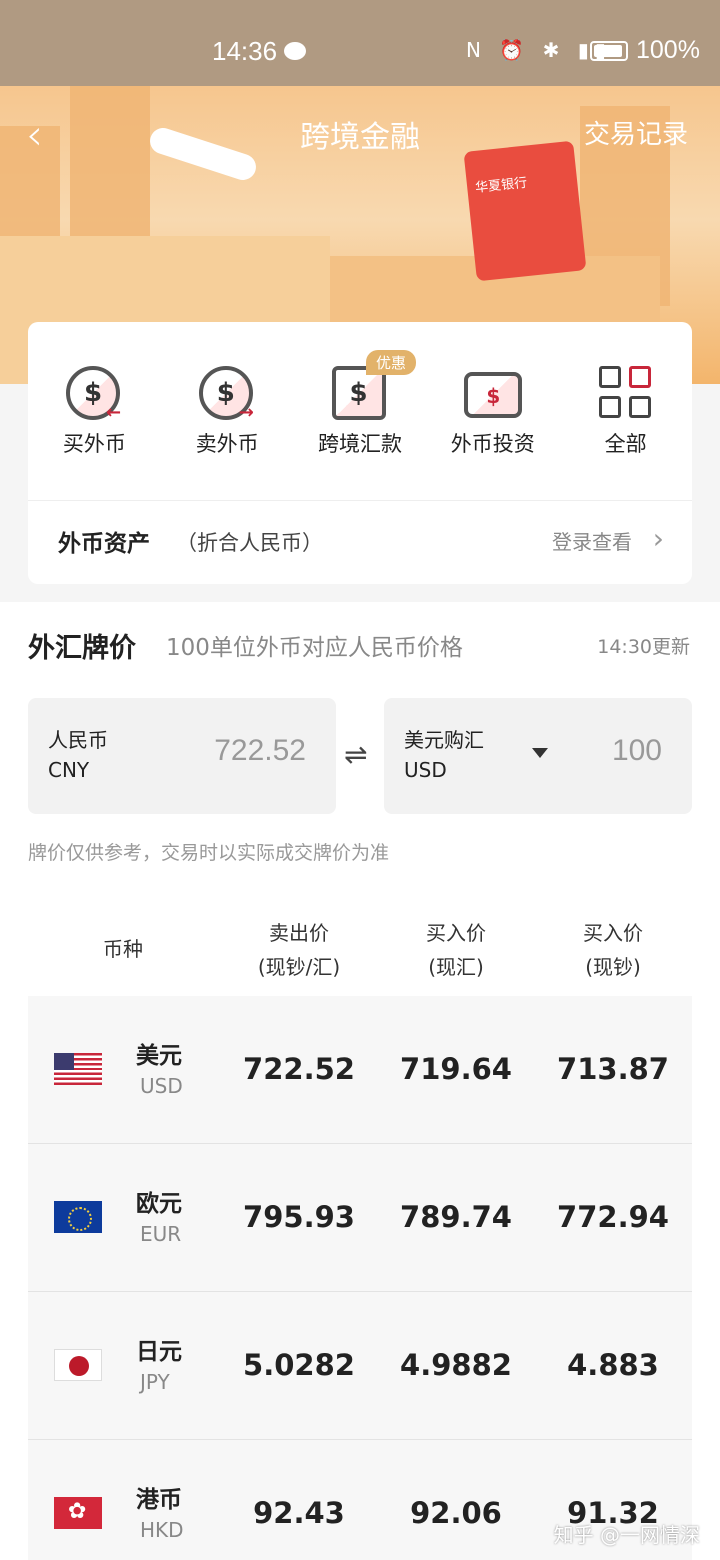 The image size is (720, 1560). I want to click on grid-icon, so click(625, 392).